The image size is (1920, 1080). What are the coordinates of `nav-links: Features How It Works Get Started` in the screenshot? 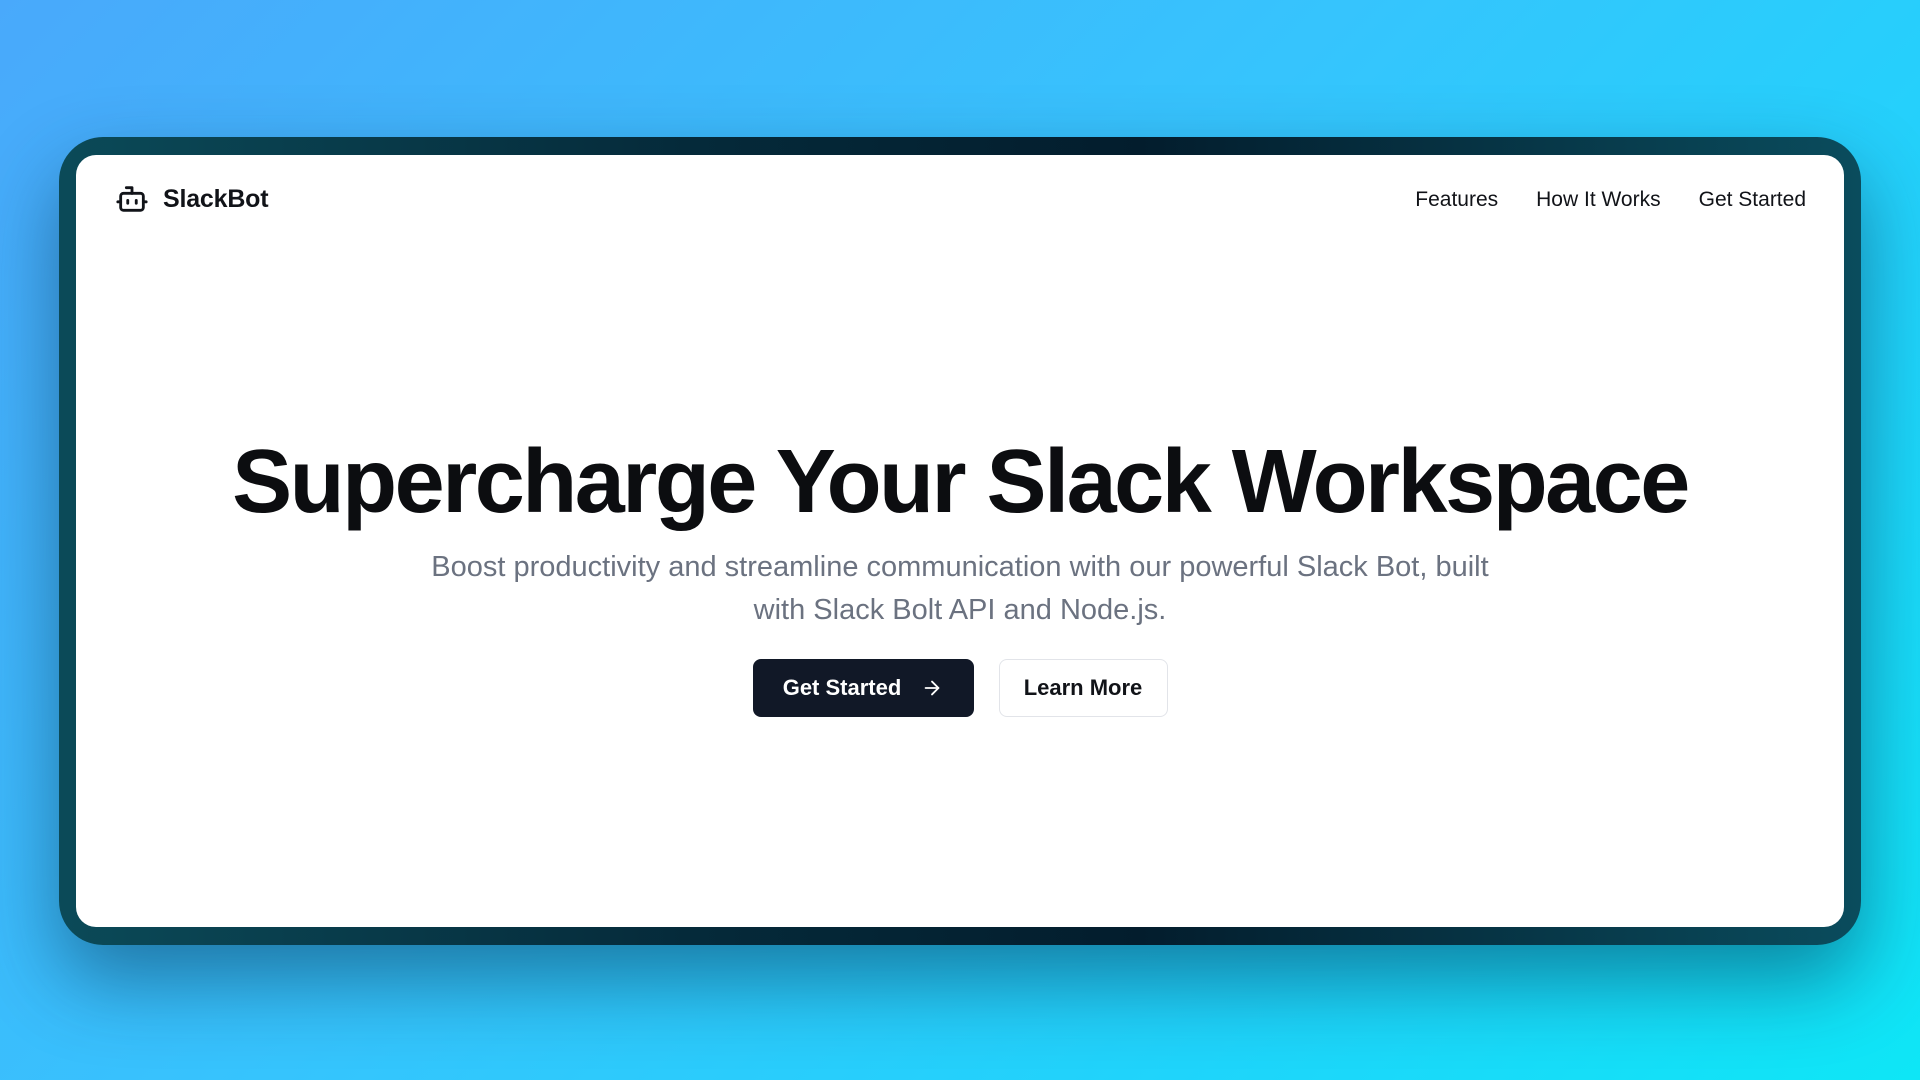 It's located at (1610, 200).